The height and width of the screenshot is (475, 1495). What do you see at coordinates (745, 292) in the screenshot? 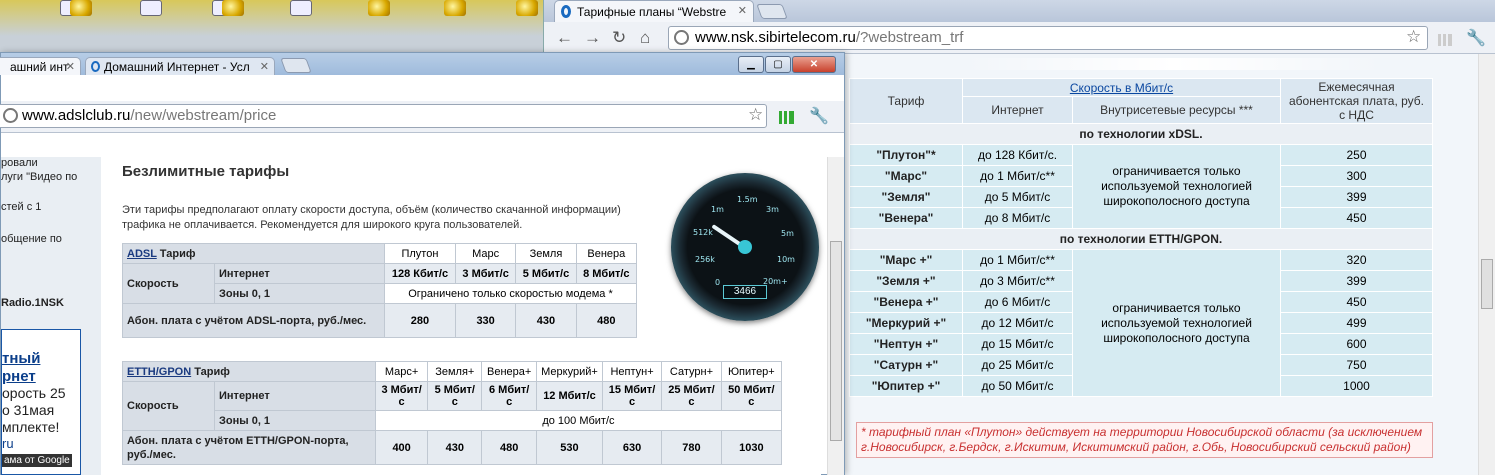
I see `gauge-counter: 3466` at bounding box center [745, 292].